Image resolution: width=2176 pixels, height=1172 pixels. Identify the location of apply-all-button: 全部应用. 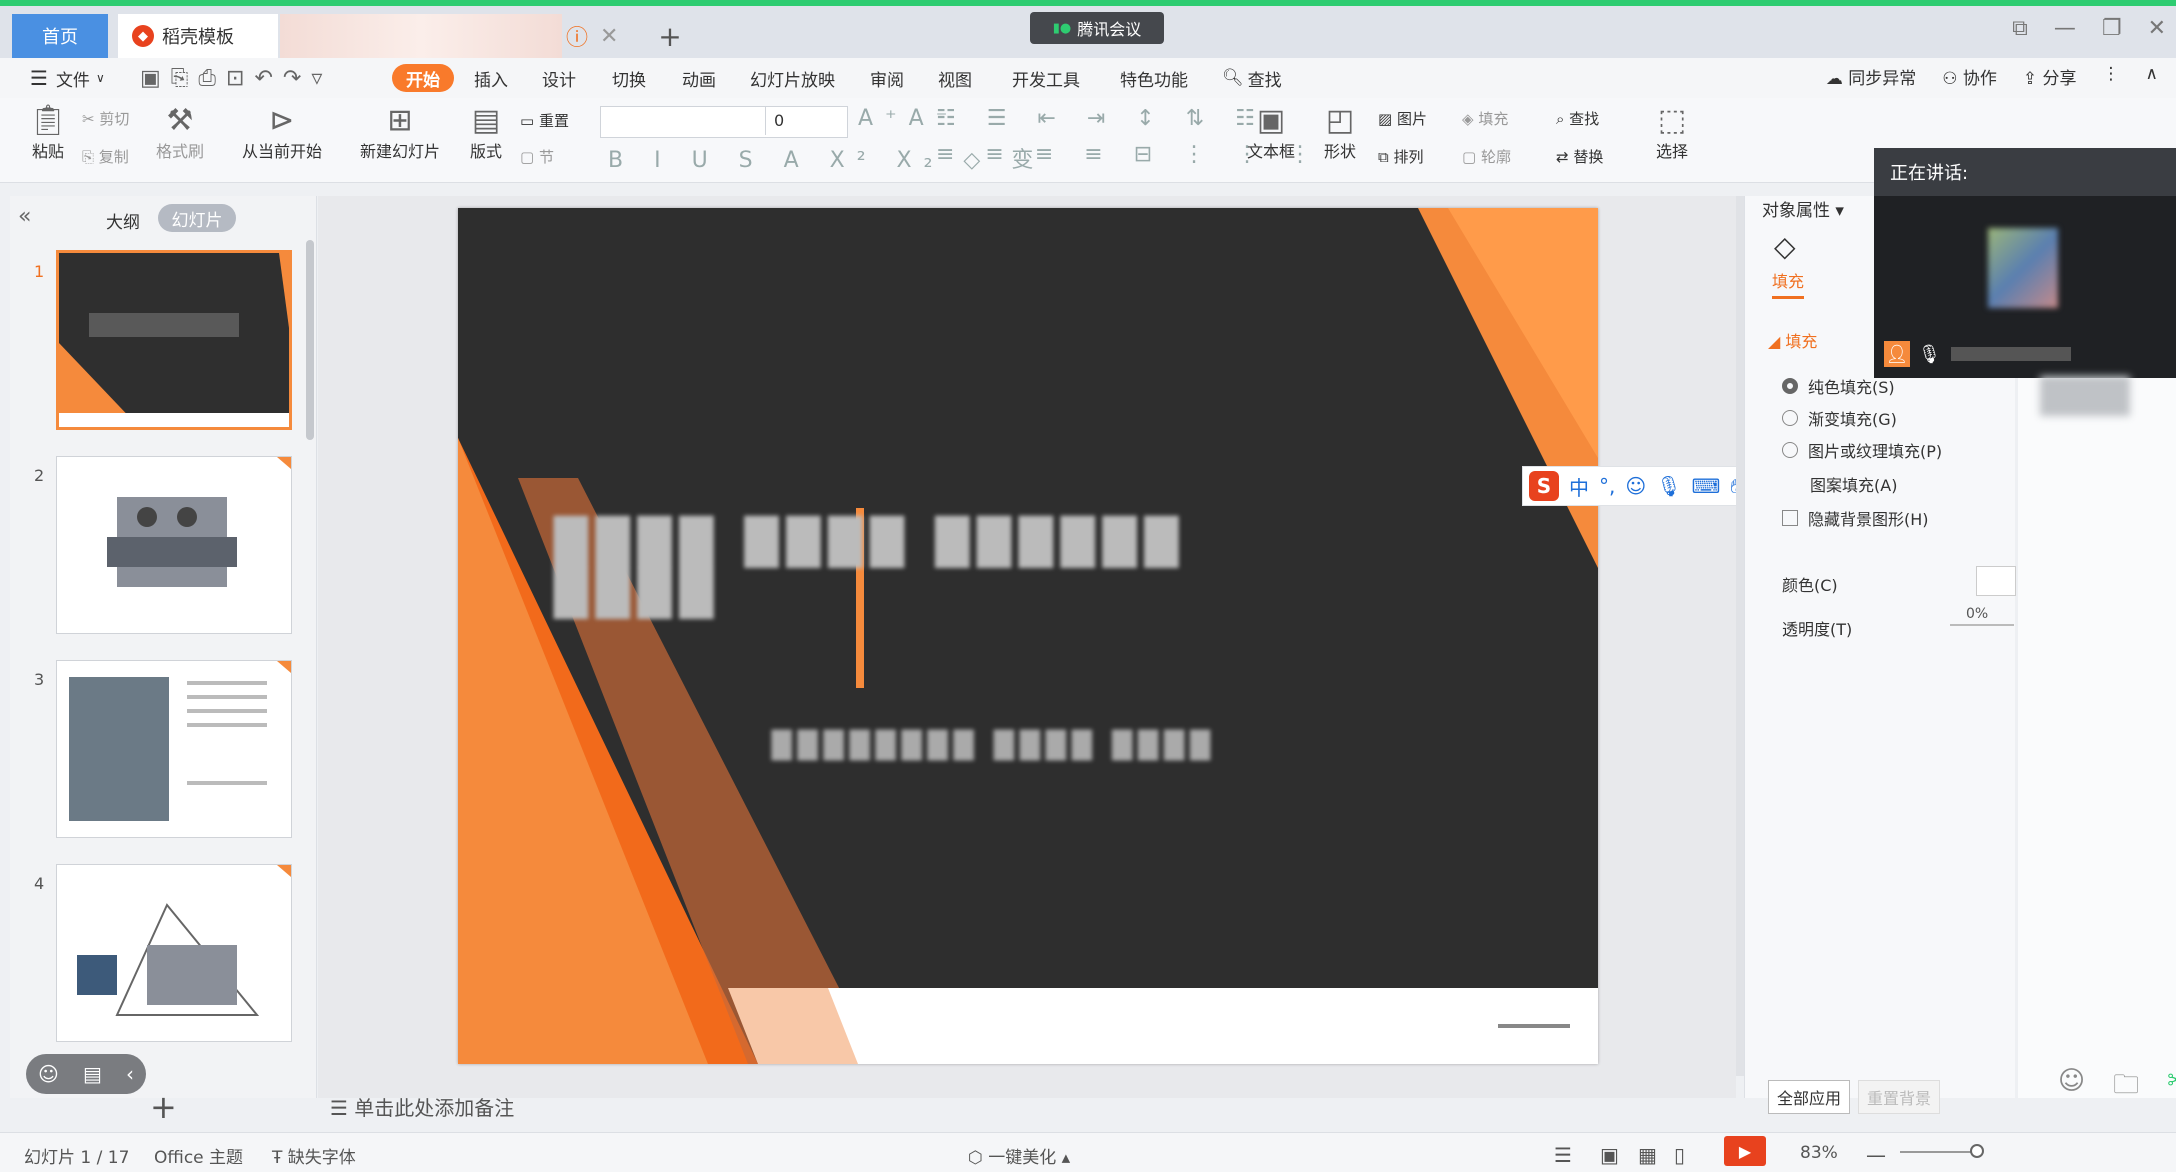
(1809, 1097).